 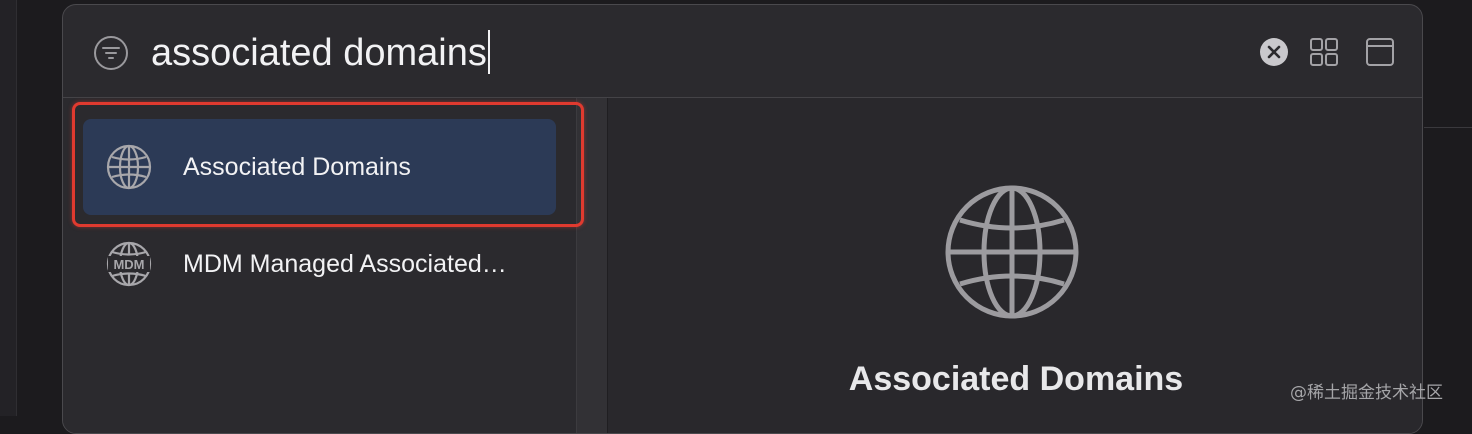 I want to click on globe-icon, so click(x=1012, y=252).